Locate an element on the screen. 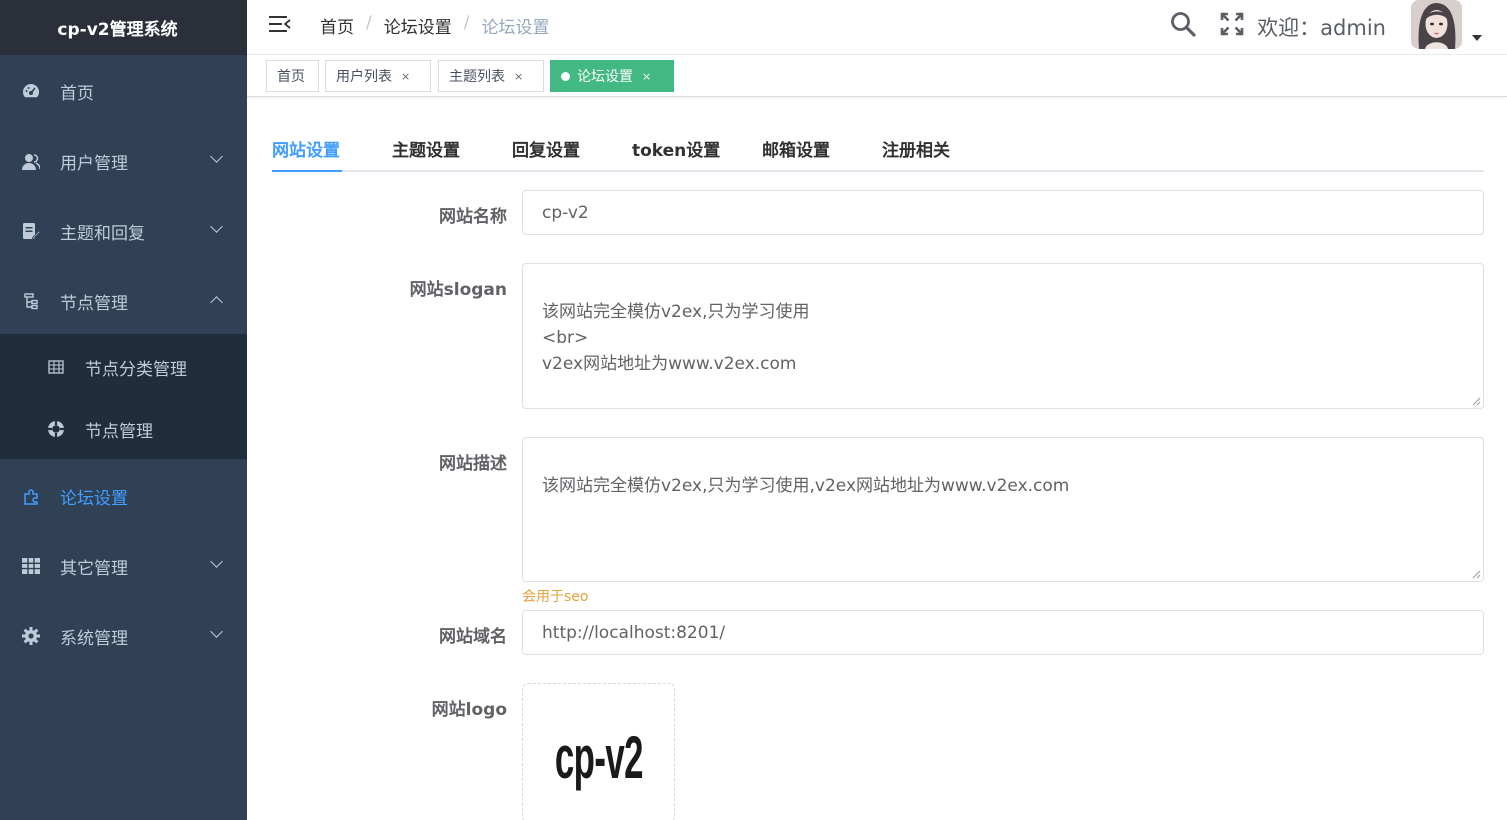 This screenshot has width=1507, height=820. table-icon is located at coordinates (56, 367).